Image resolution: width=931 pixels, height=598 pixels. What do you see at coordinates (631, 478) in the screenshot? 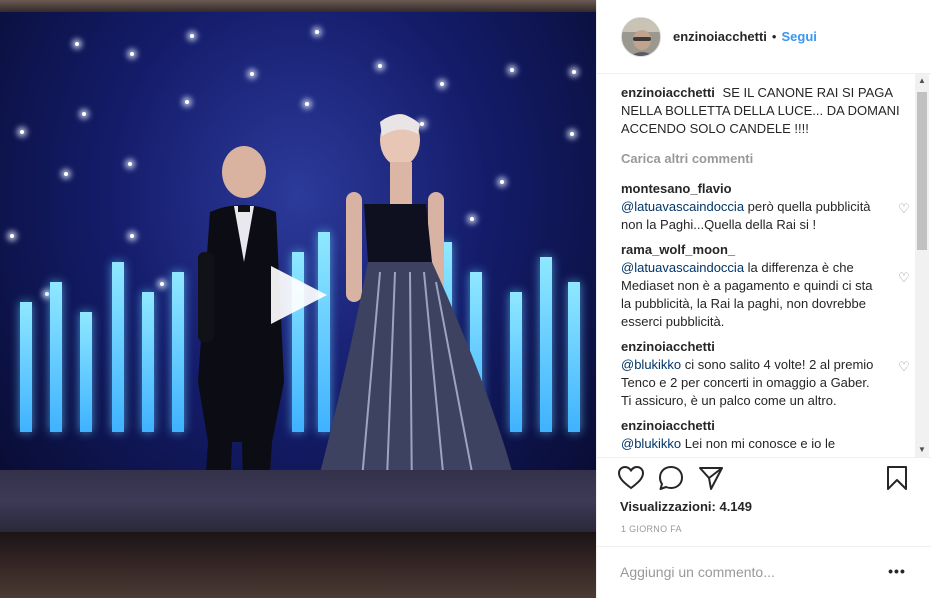
I see `heart-icon` at bounding box center [631, 478].